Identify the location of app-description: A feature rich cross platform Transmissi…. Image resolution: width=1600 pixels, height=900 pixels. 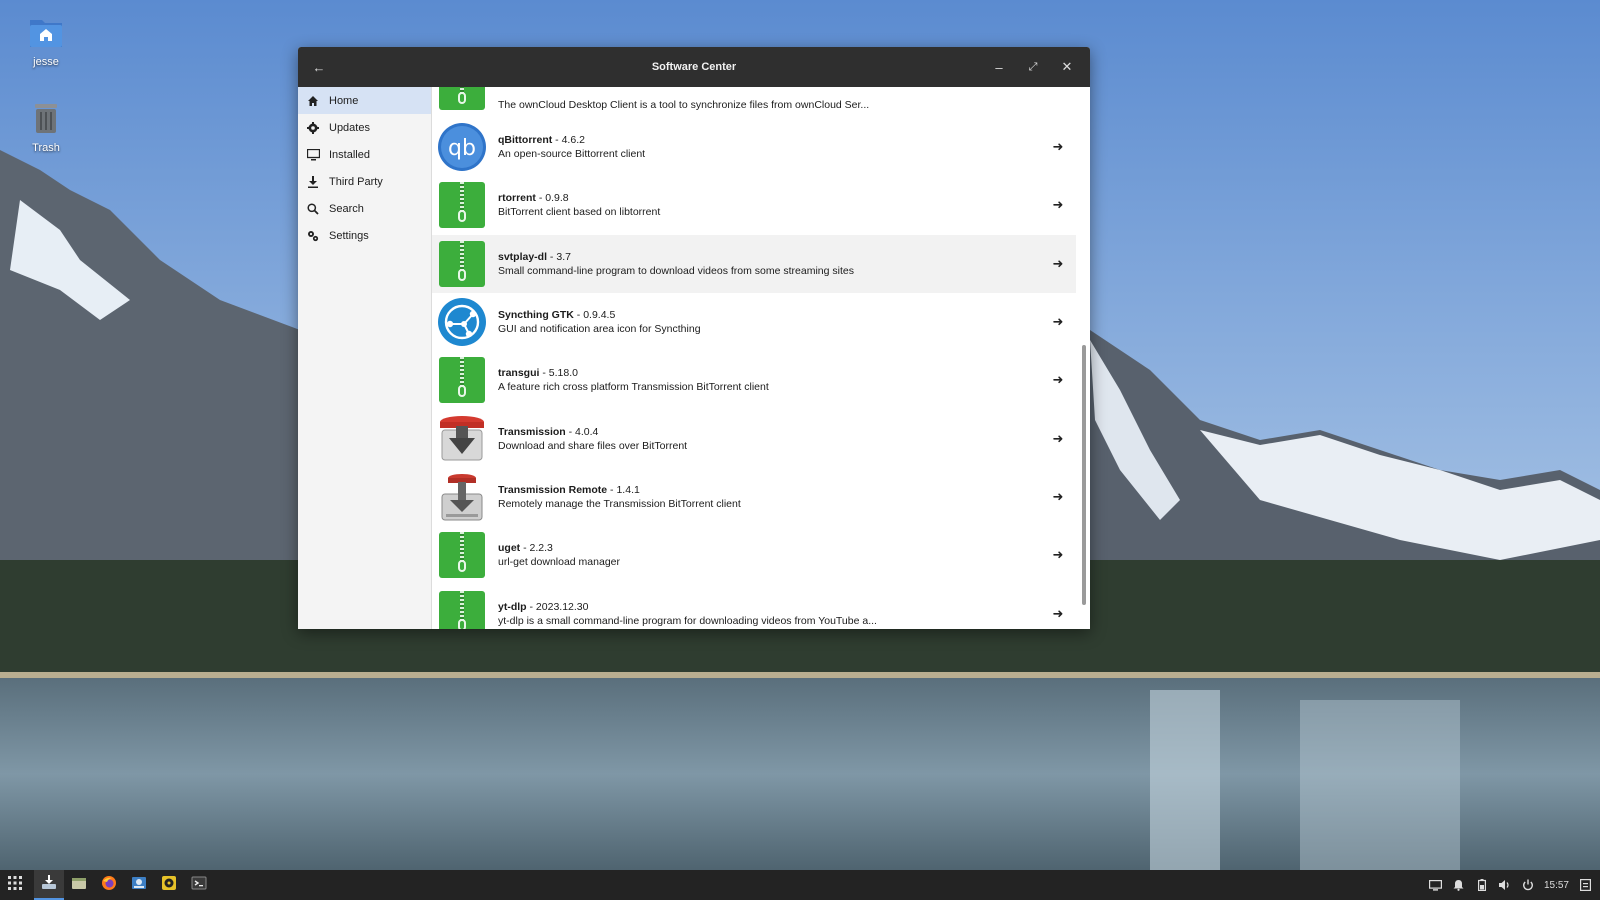
(633, 387).